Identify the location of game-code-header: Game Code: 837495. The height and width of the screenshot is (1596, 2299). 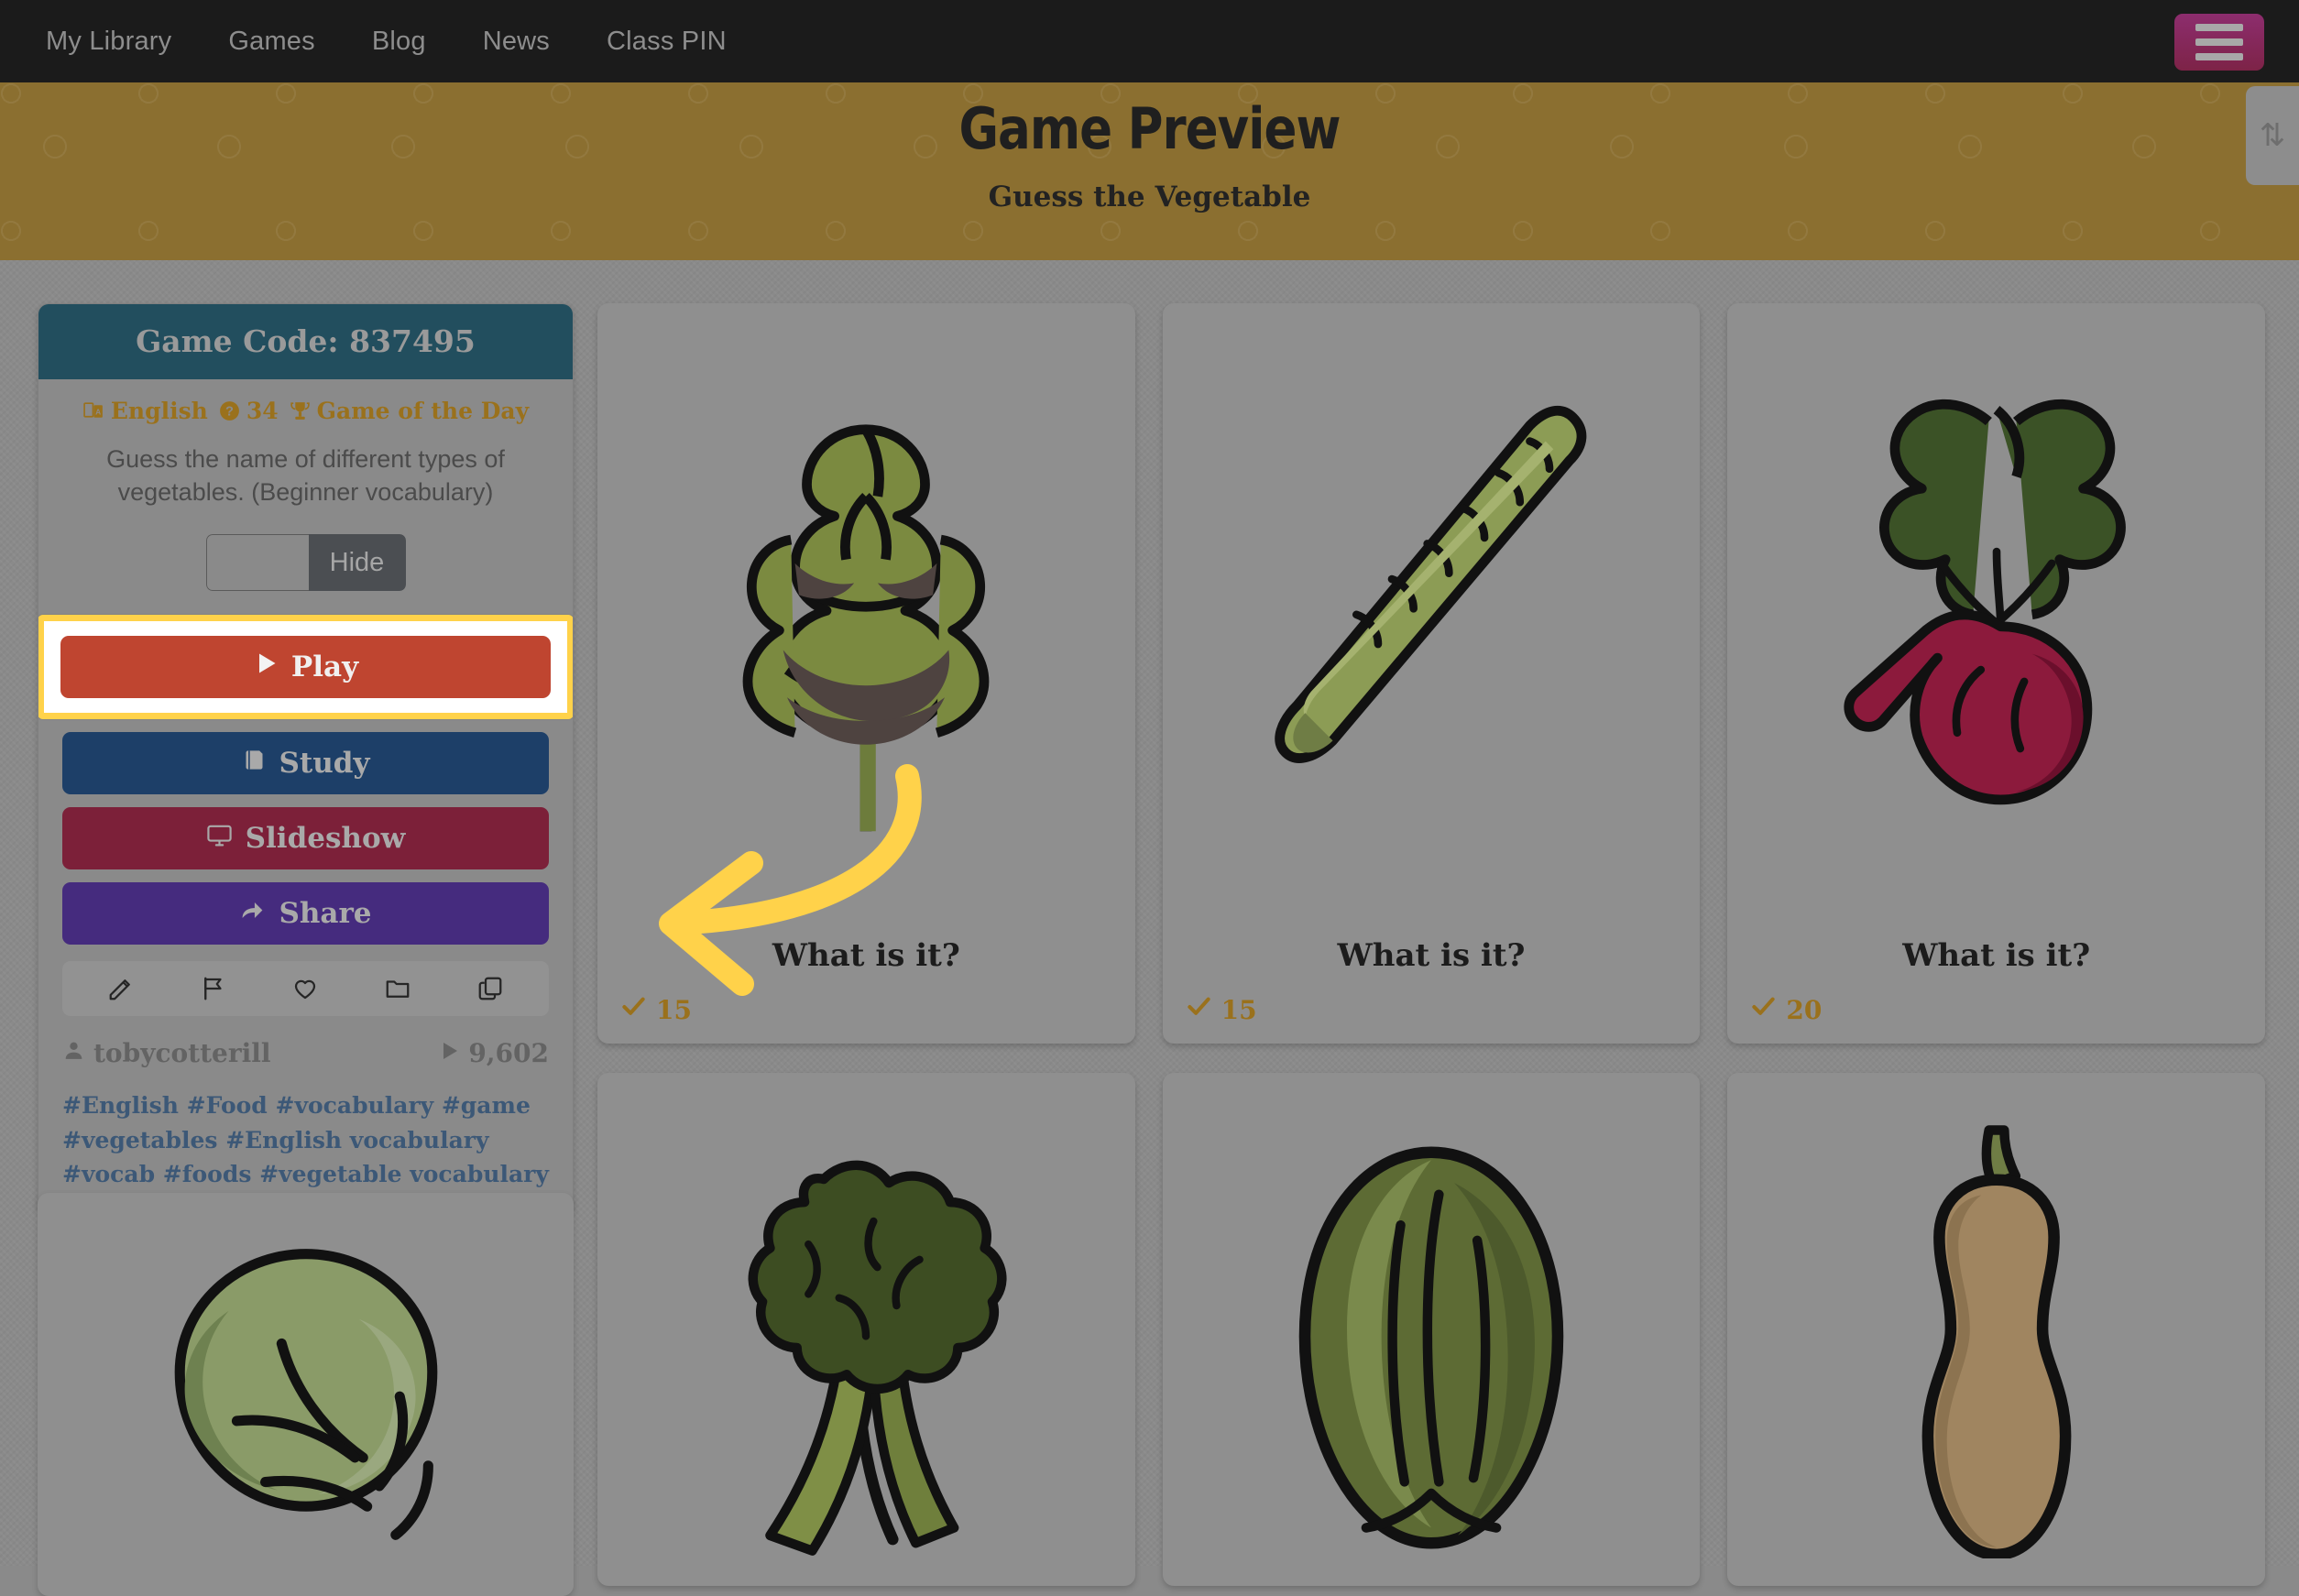
(305, 341).